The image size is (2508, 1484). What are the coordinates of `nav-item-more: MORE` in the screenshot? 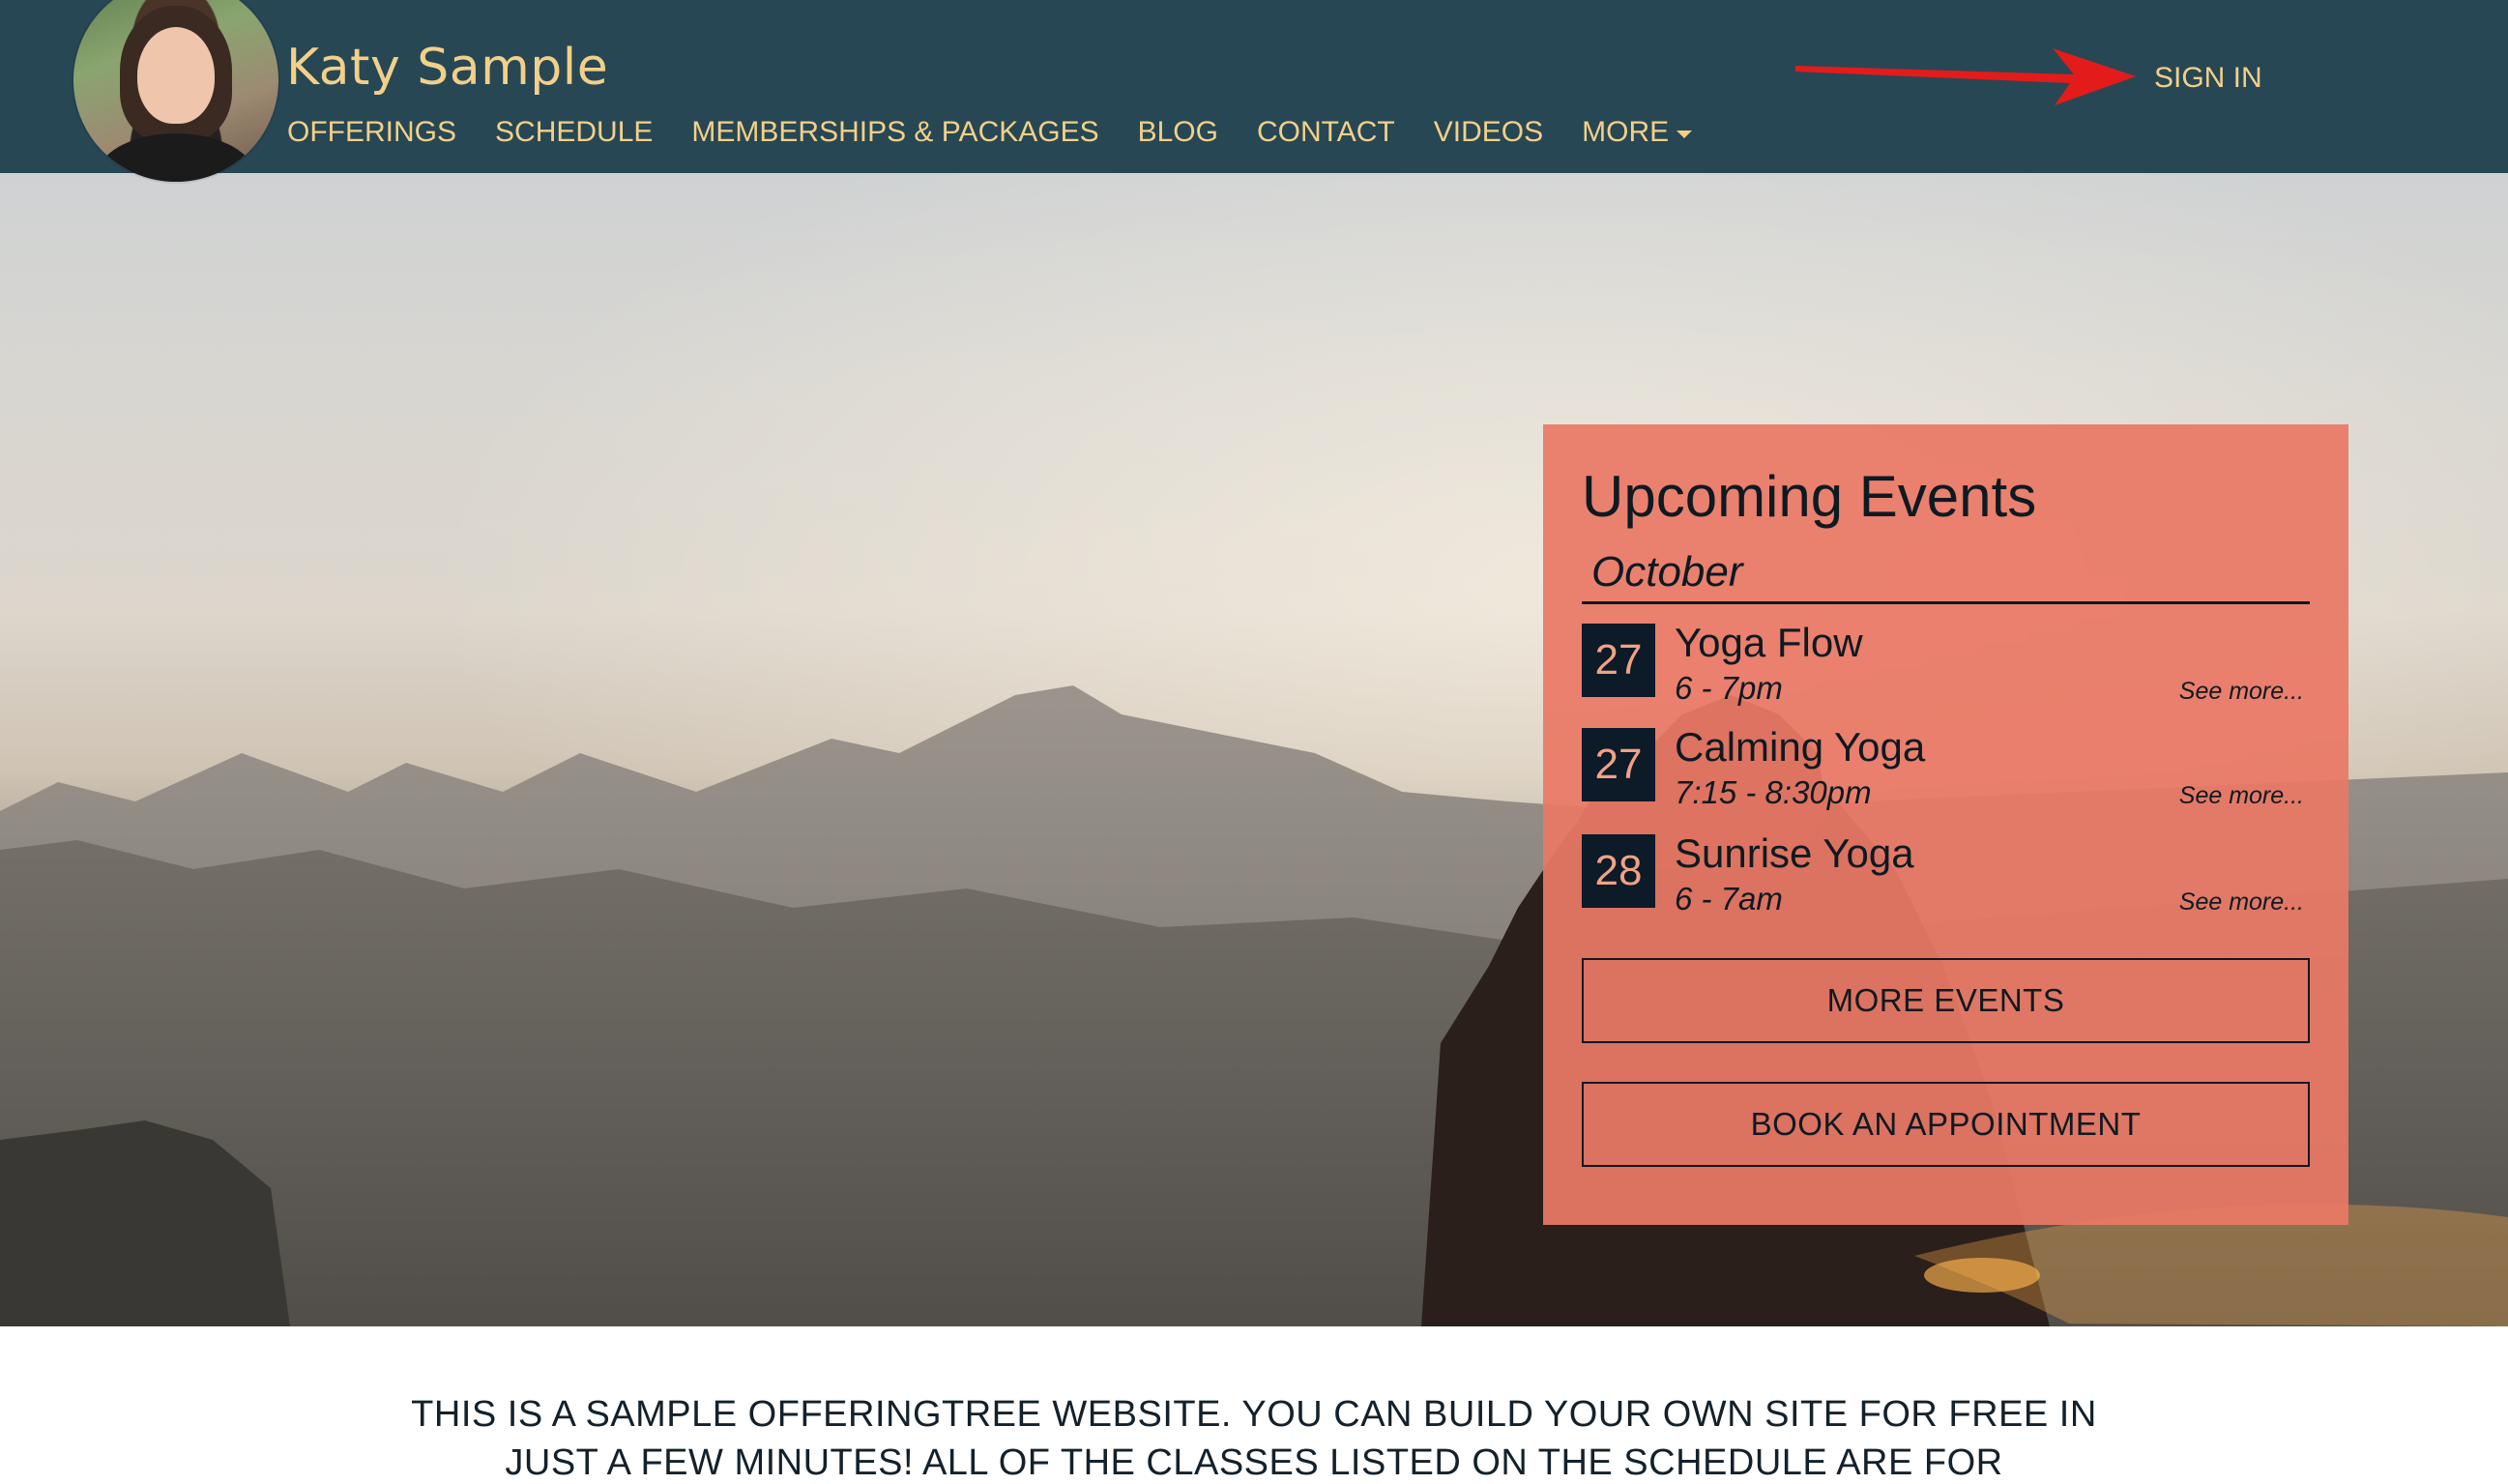 It's located at (1638, 133).